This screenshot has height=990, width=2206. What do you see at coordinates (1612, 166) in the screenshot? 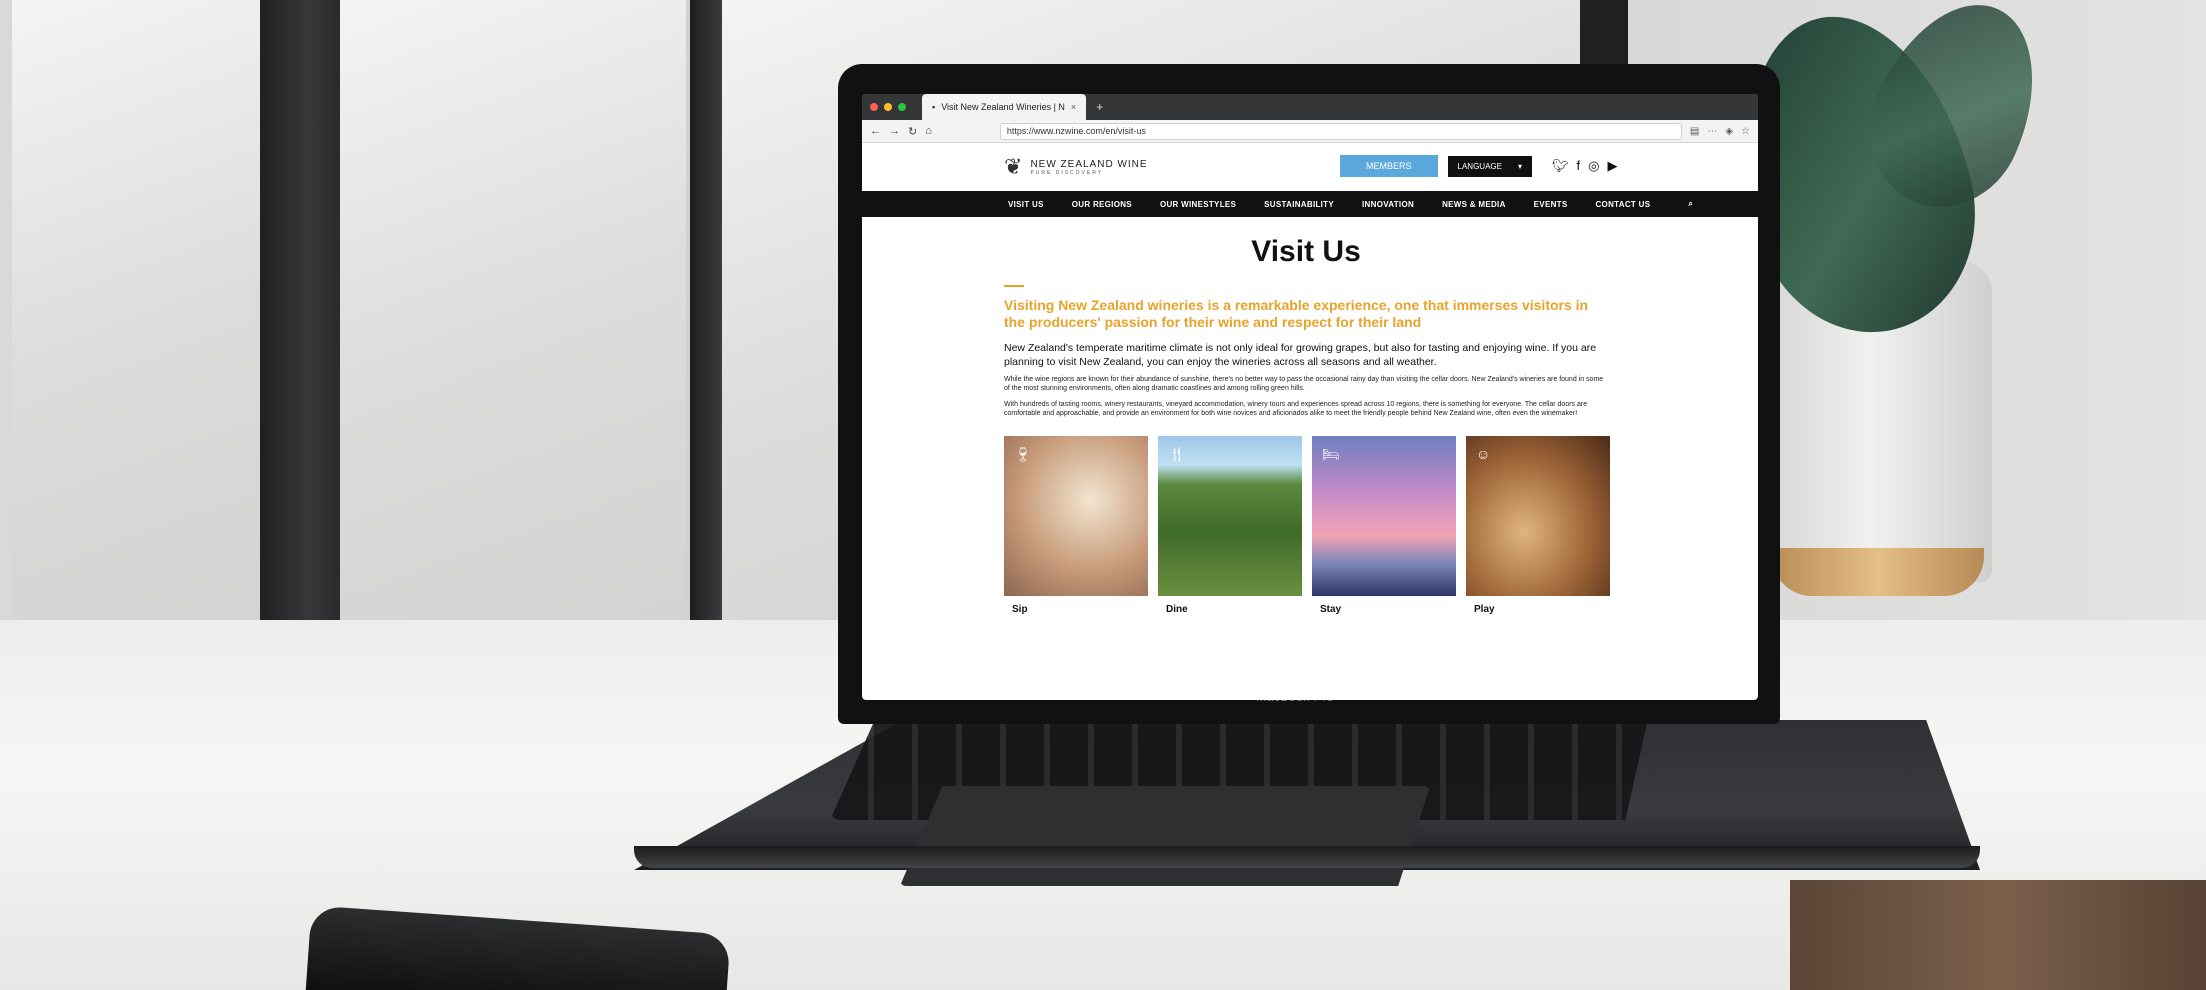
I see `youtube-icon: ▶` at bounding box center [1612, 166].